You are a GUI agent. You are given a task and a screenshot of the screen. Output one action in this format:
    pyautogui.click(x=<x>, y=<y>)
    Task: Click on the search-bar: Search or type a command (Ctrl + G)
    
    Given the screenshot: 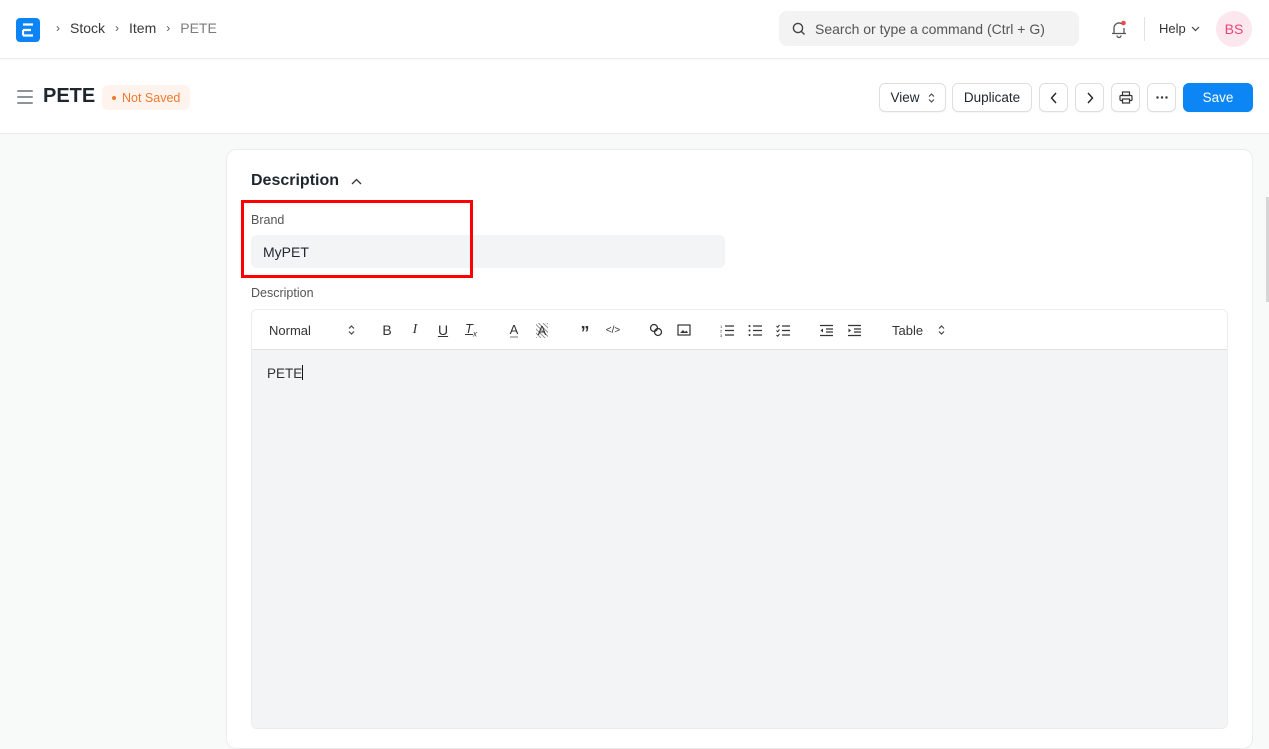 What is the action you would take?
    pyautogui.click(x=929, y=28)
    